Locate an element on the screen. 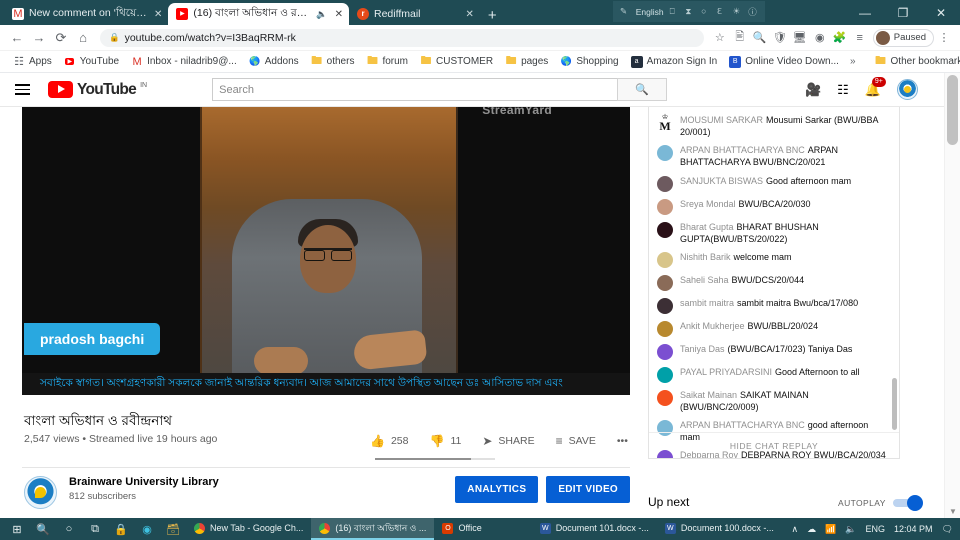 The width and height of the screenshot is (960, 540). browser-tab-0: M New comment on ‘থিয়েটার ন ✕ is located at coordinates (86, 14).